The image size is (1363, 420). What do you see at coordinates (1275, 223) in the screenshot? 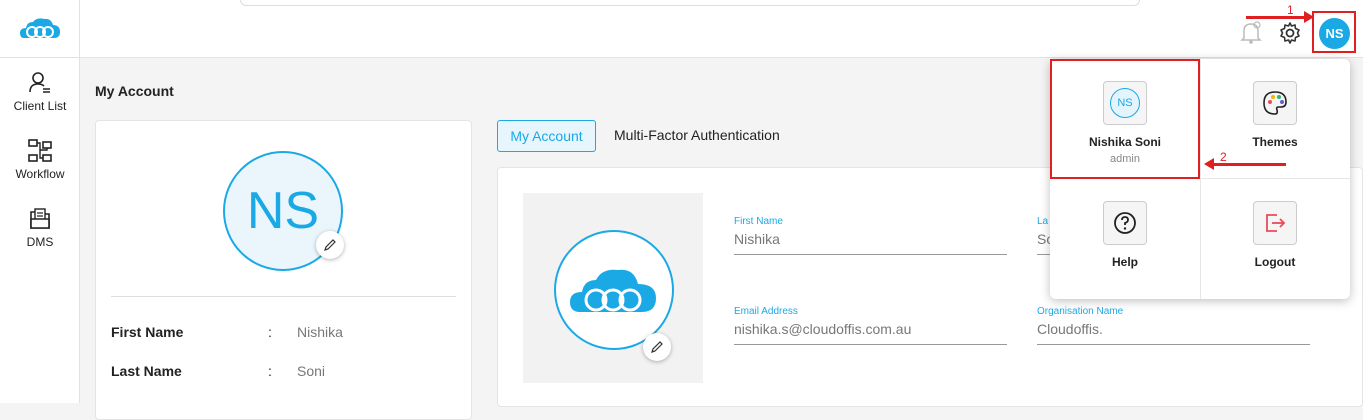
I see `logout-icon` at bounding box center [1275, 223].